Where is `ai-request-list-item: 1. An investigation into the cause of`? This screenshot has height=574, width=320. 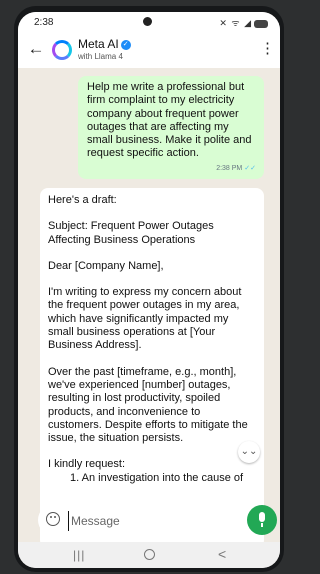
ai-request-list-item: 1. An investigation into the cause of is located at coordinates (157, 477).